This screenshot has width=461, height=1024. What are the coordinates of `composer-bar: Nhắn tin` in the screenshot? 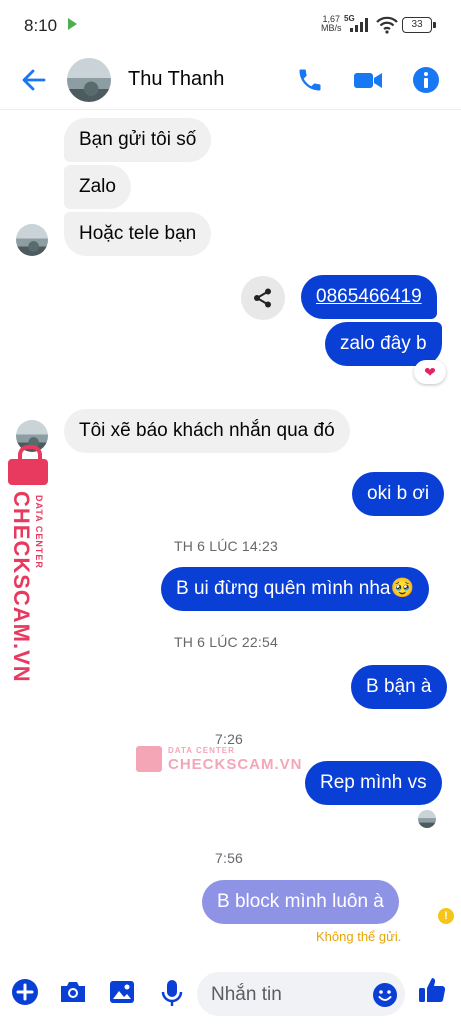 It's located at (230, 994).